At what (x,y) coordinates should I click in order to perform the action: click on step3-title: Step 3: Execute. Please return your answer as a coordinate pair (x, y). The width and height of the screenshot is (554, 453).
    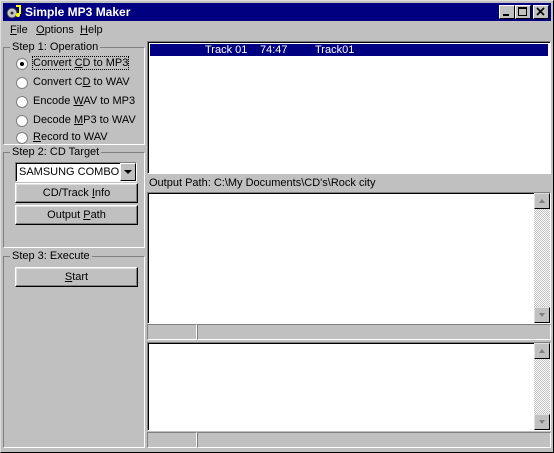
    Looking at the image, I should click on (51, 256).